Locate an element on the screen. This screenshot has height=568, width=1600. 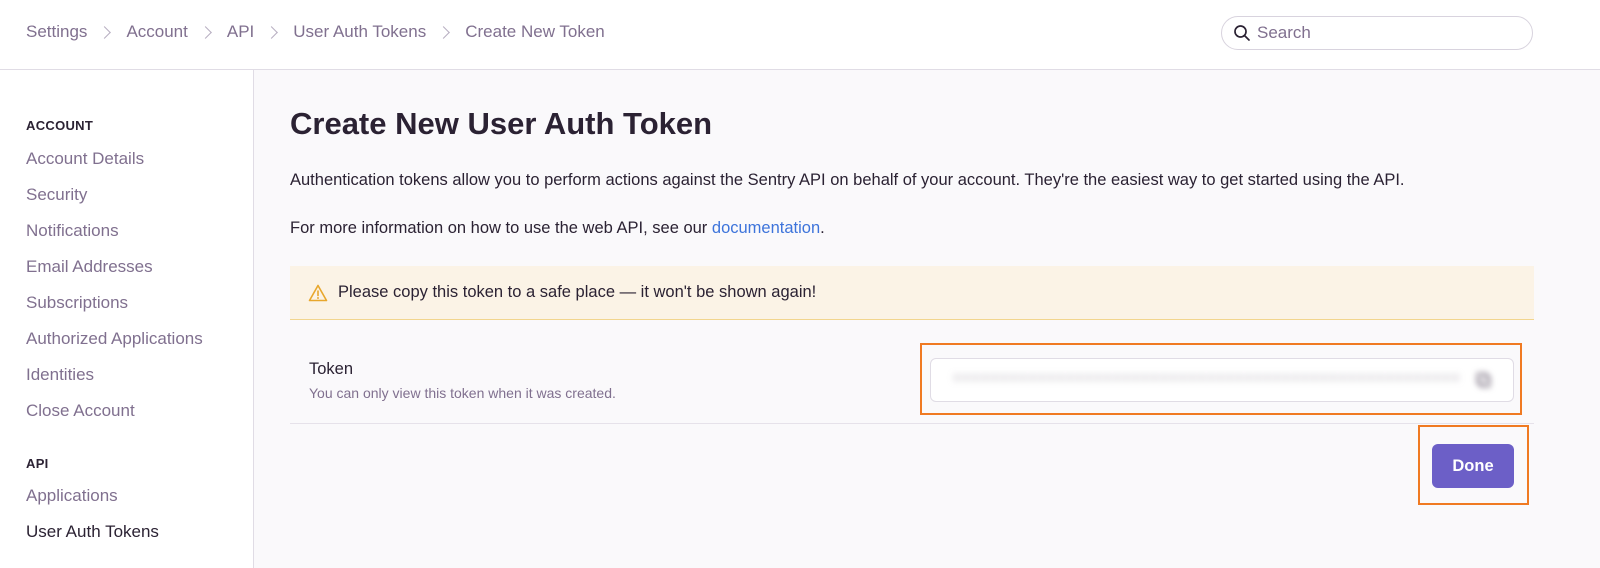
sidebar-item-user-auth-tokens: User Auth Tokens is located at coordinates (92, 532).